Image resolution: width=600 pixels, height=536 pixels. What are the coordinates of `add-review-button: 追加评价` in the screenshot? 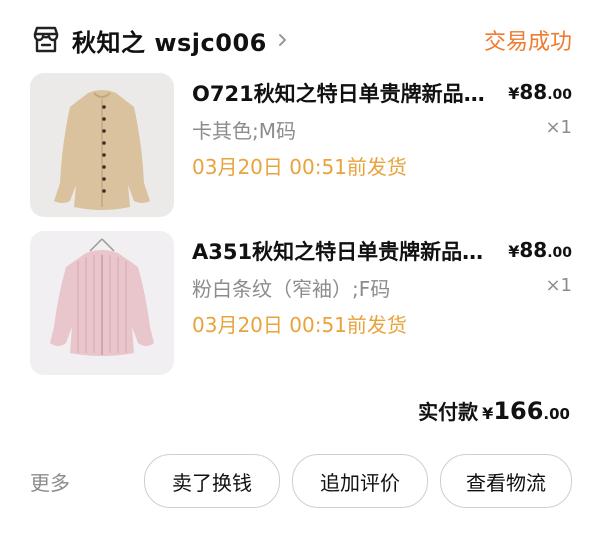 It's located at (360, 481).